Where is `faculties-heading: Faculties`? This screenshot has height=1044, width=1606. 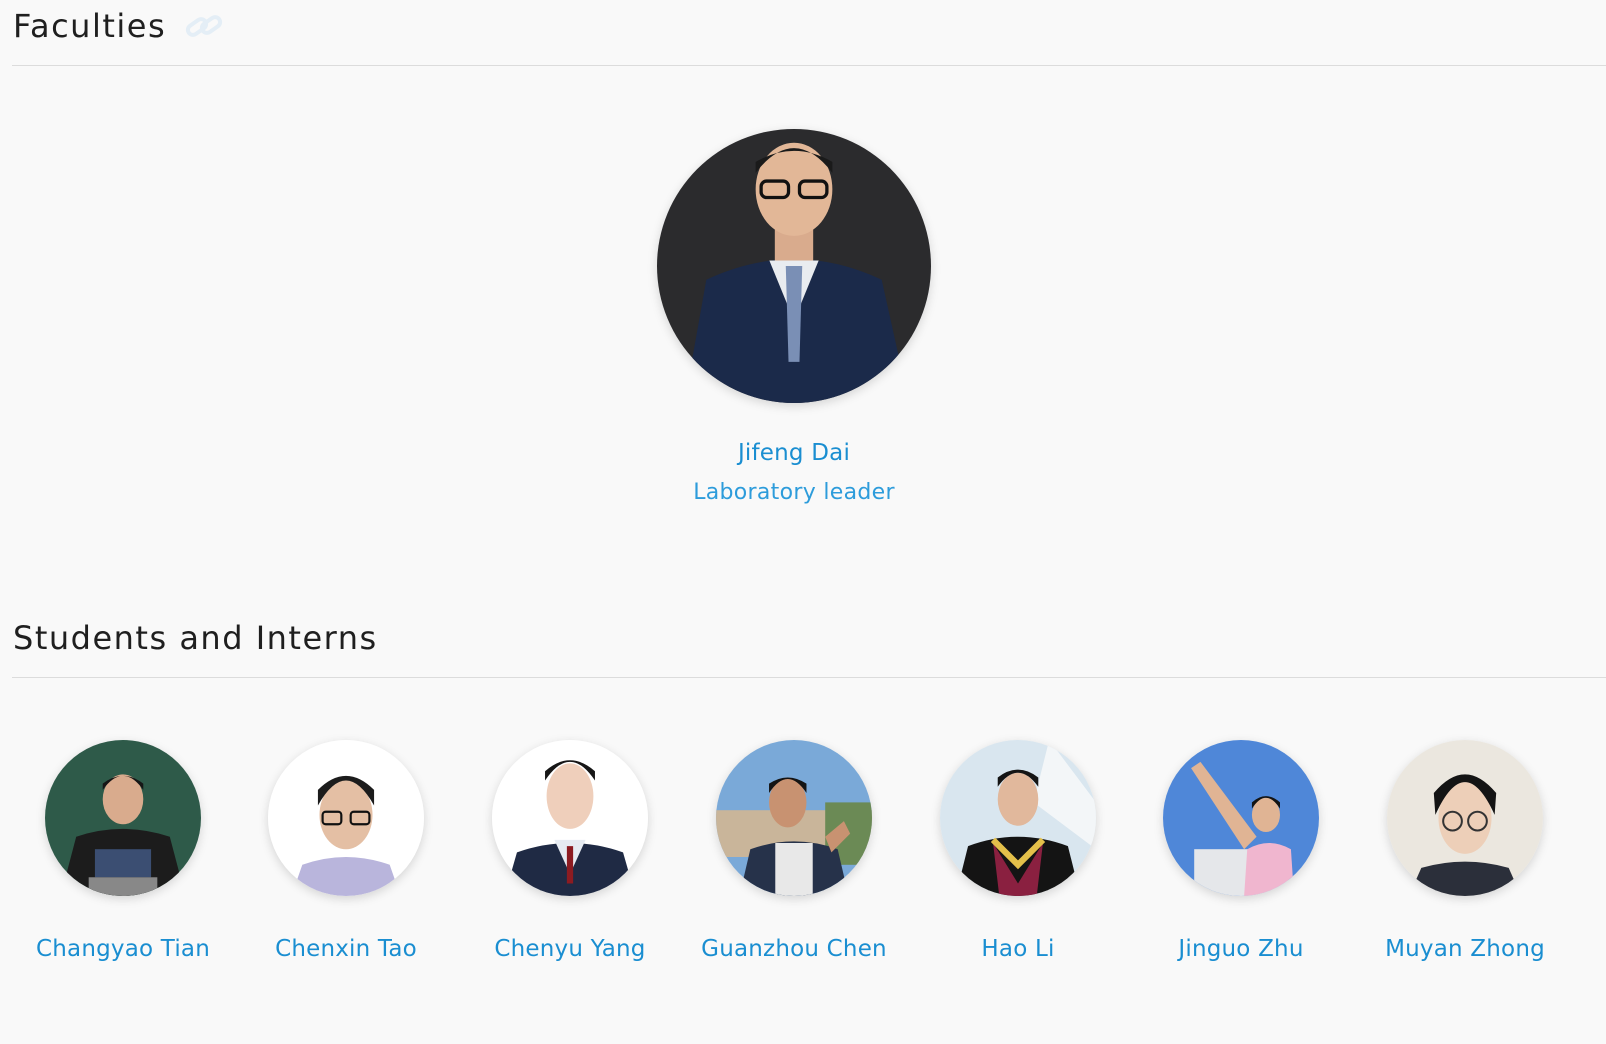
faculties-heading: Faculties is located at coordinates (90, 26).